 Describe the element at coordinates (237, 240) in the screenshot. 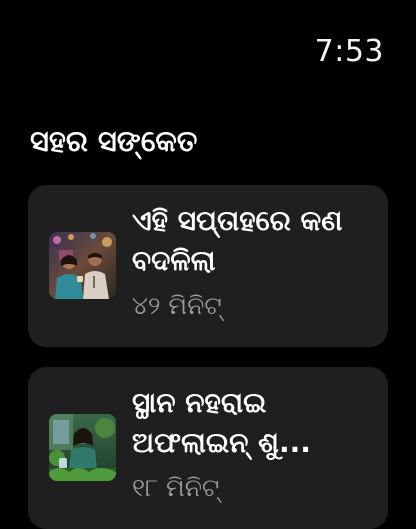

I see `episode-title: ଏହି ସପ୍ତାହରେ କଣ ବଦଳିଲା` at that location.